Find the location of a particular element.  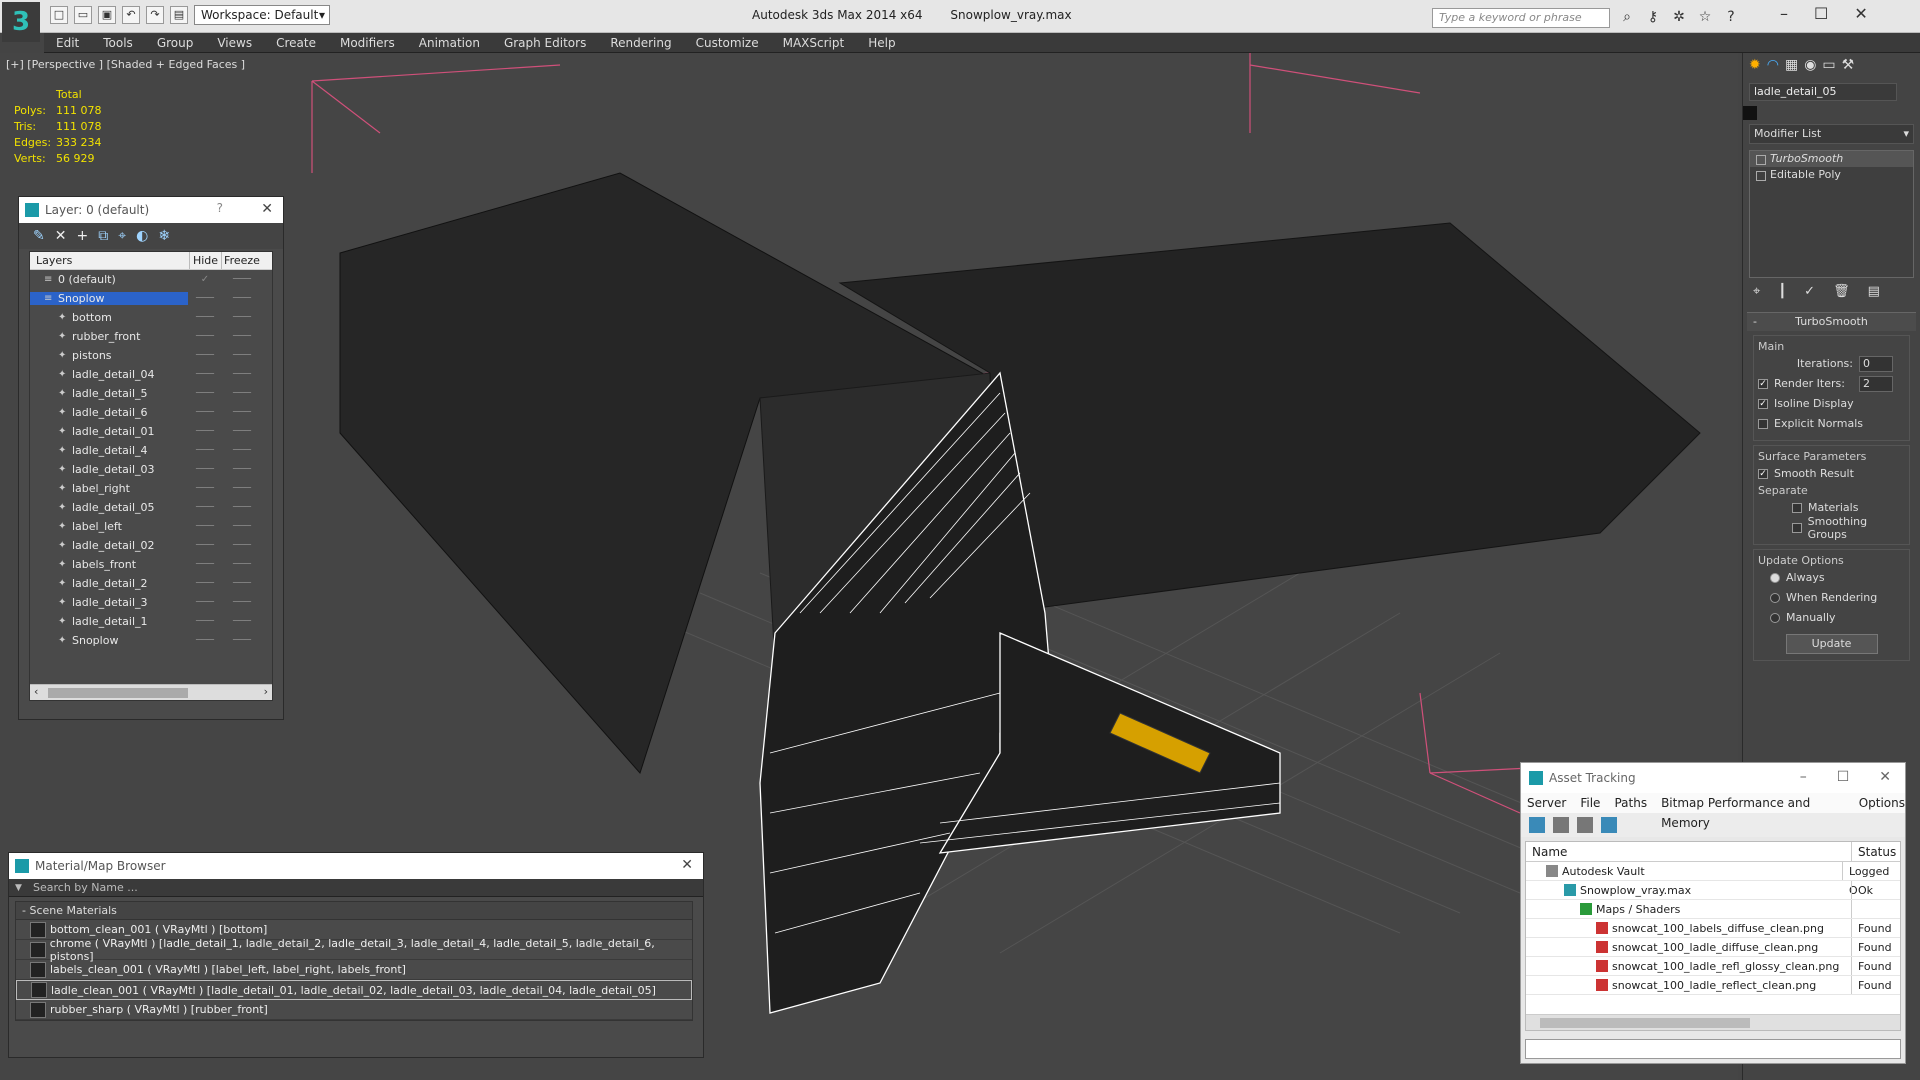

utilities-tab-icon: ⚒ is located at coordinates (1848, 66).